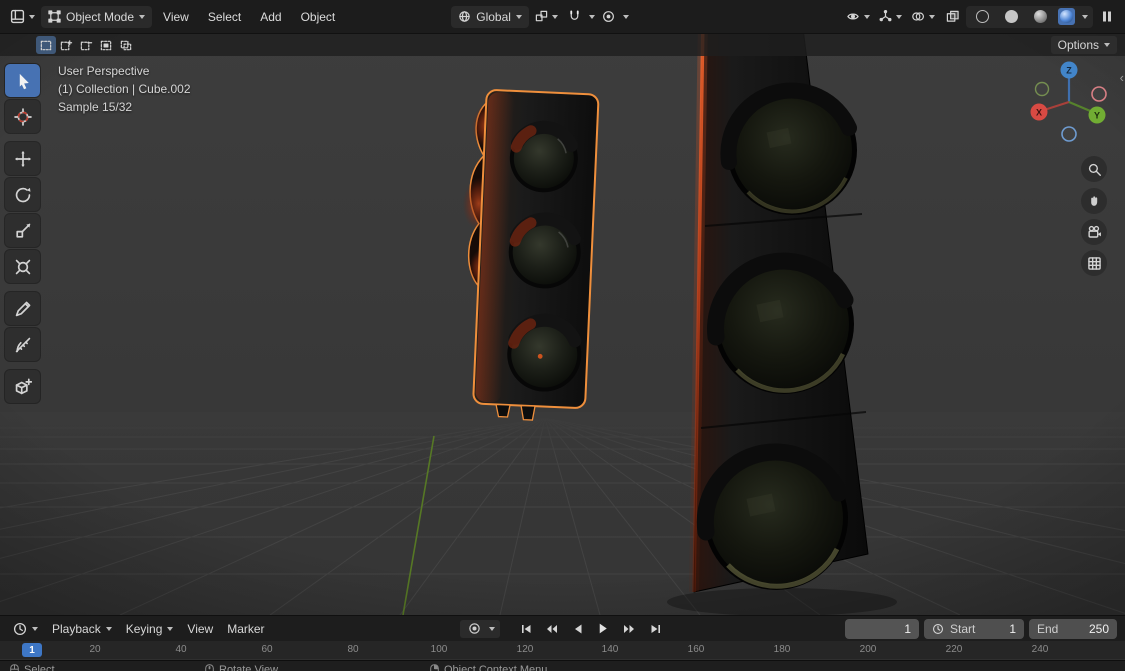  I want to click on overlays-dropdown, so click(923, 17).